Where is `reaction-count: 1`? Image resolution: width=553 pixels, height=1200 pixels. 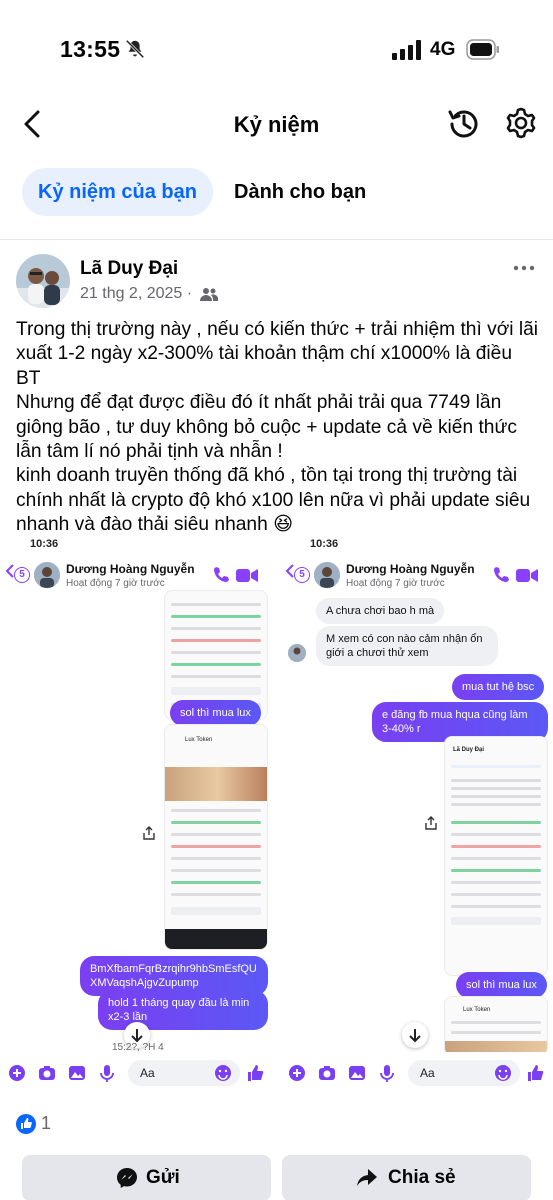
reaction-count: 1 is located at coordinates (46, 1123).